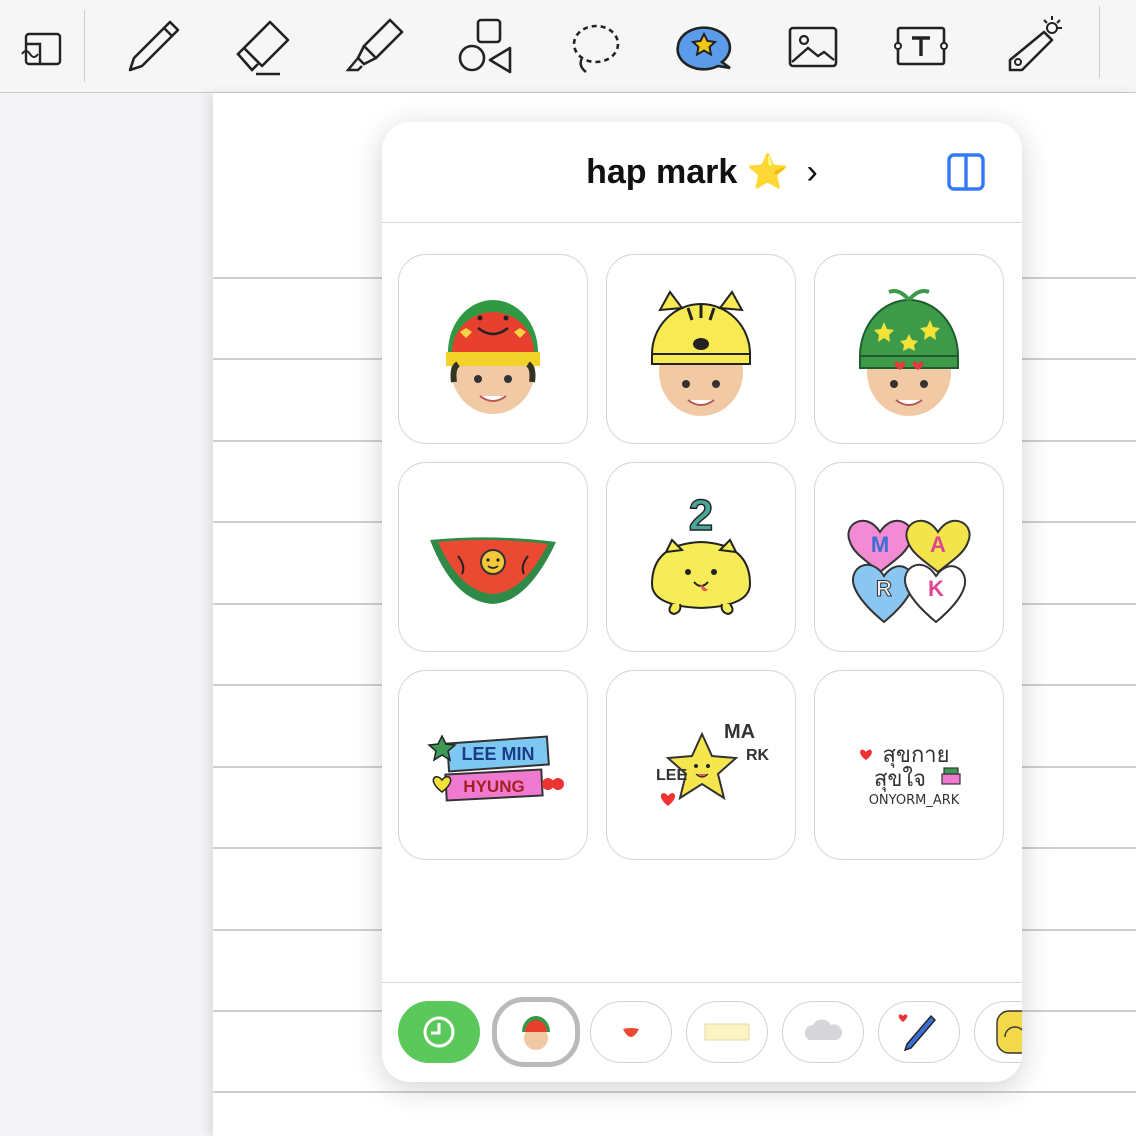  What do you see at coordinates (152, 46) in the screenshot?
I see `pen-icon` at bounding box center [152, 46].